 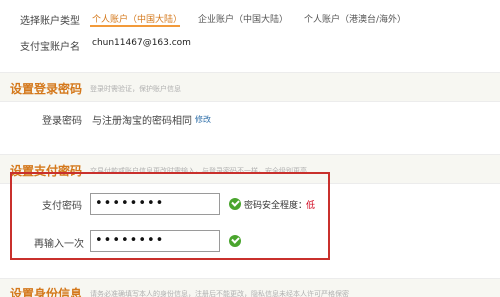 What do you see at coordinates (46, 292) in the screenshot?
I see `identity-section-title: 设置身份信息` at bounding box center [46, 292].